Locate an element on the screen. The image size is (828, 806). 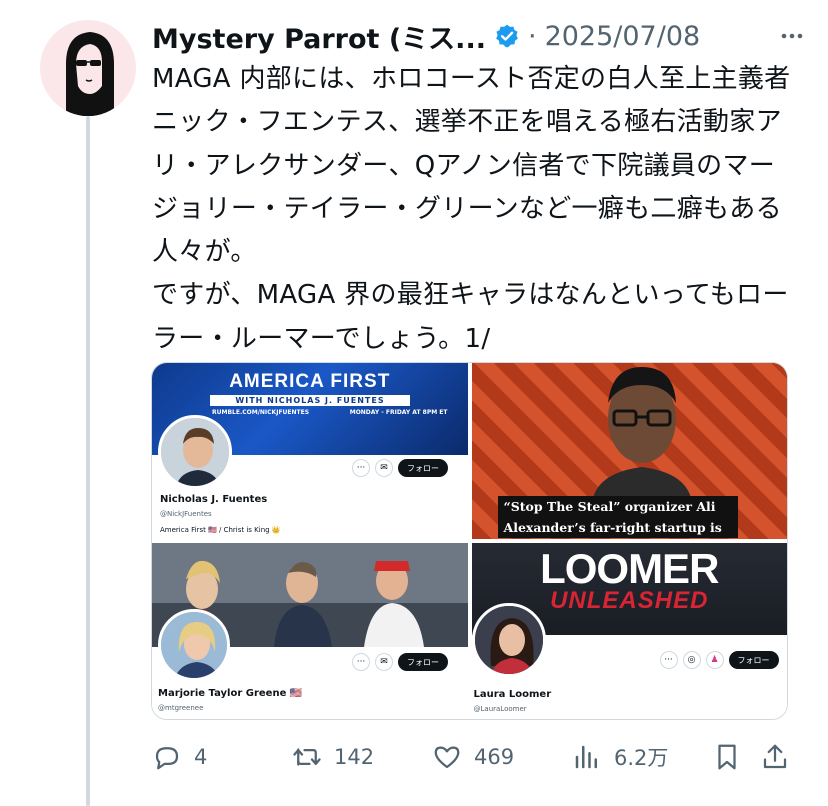
retweet-icon is located at coordinates (307, 757).